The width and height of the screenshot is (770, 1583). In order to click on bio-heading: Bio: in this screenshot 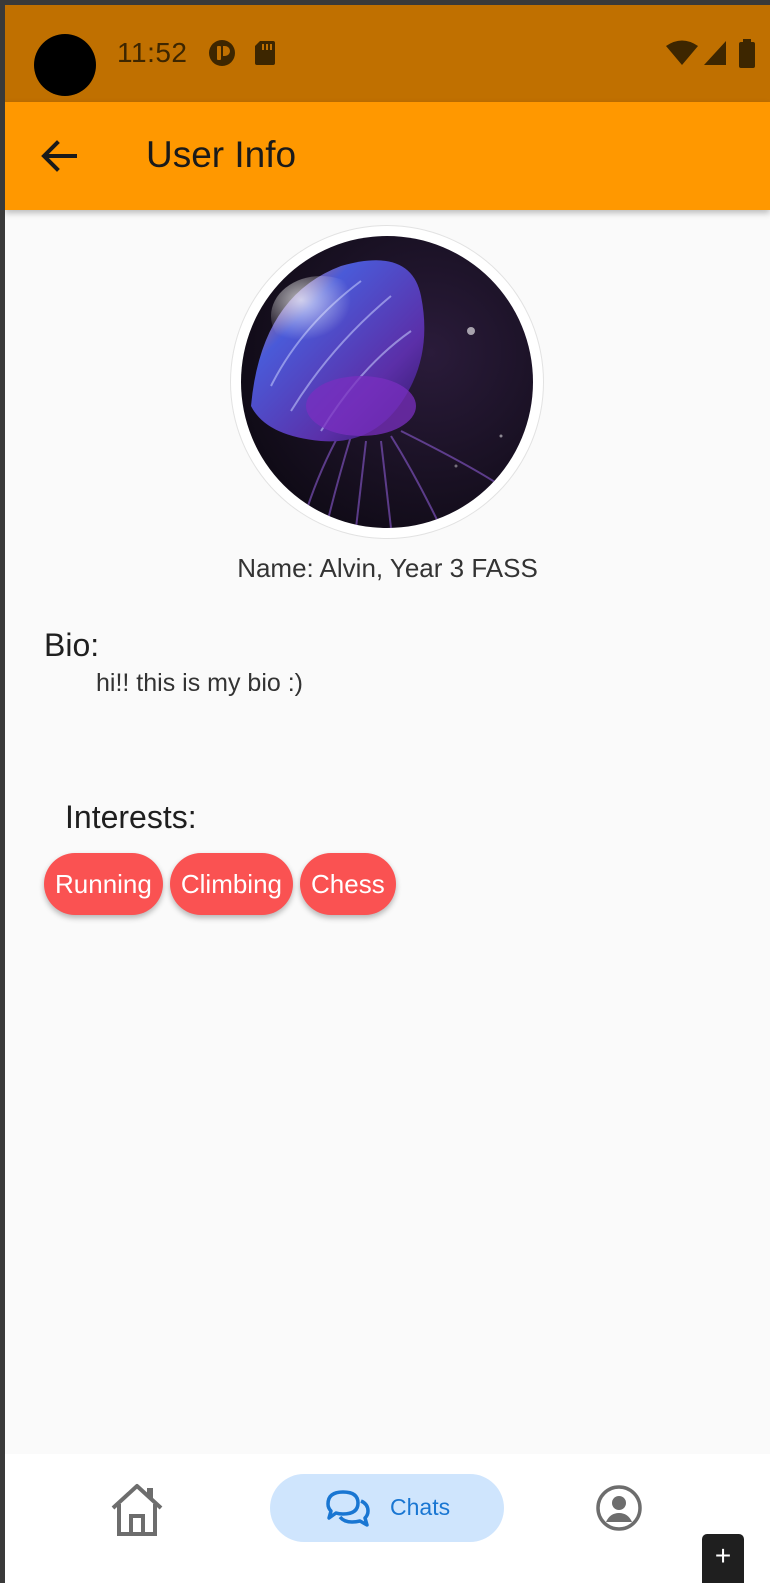, I will do `click(72, 645)`.